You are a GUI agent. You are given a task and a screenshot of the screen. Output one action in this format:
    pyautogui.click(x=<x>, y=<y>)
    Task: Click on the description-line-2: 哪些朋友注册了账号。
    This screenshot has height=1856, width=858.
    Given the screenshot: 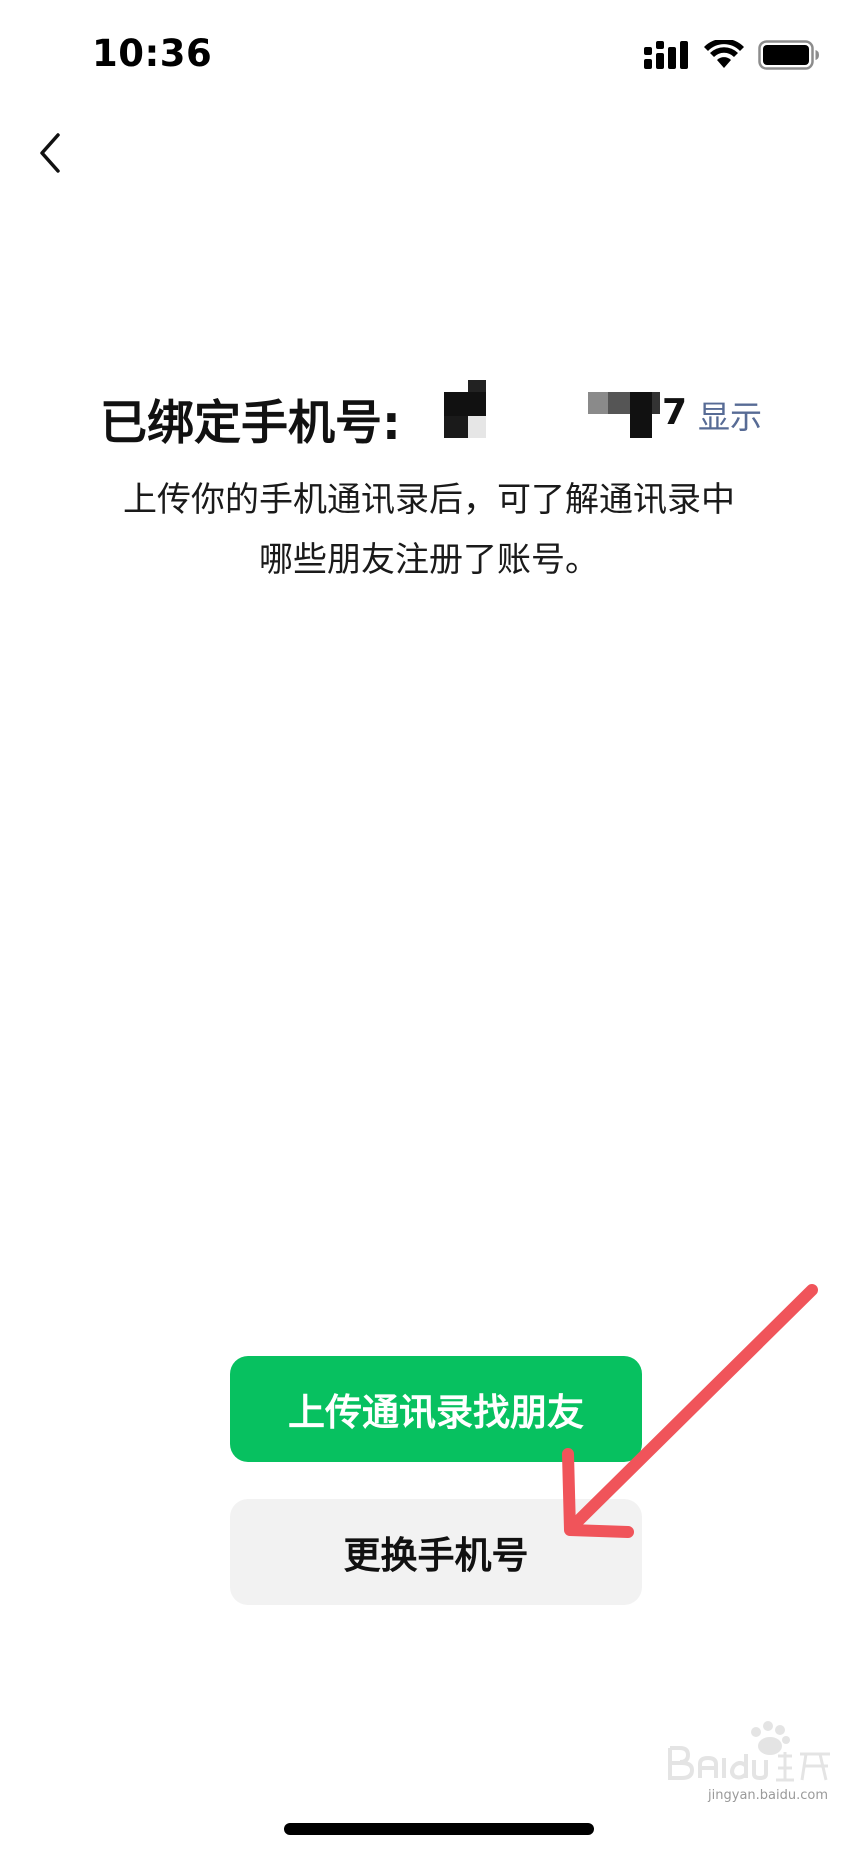 What is the action you would take?
    pyautogui.click(x=429, y=560)
    